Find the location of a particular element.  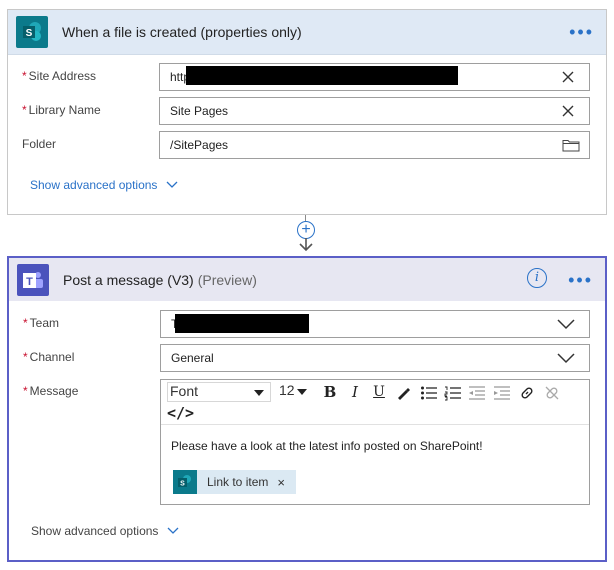

site-address-row: * Site Address http is located at coordinates (306, 77).